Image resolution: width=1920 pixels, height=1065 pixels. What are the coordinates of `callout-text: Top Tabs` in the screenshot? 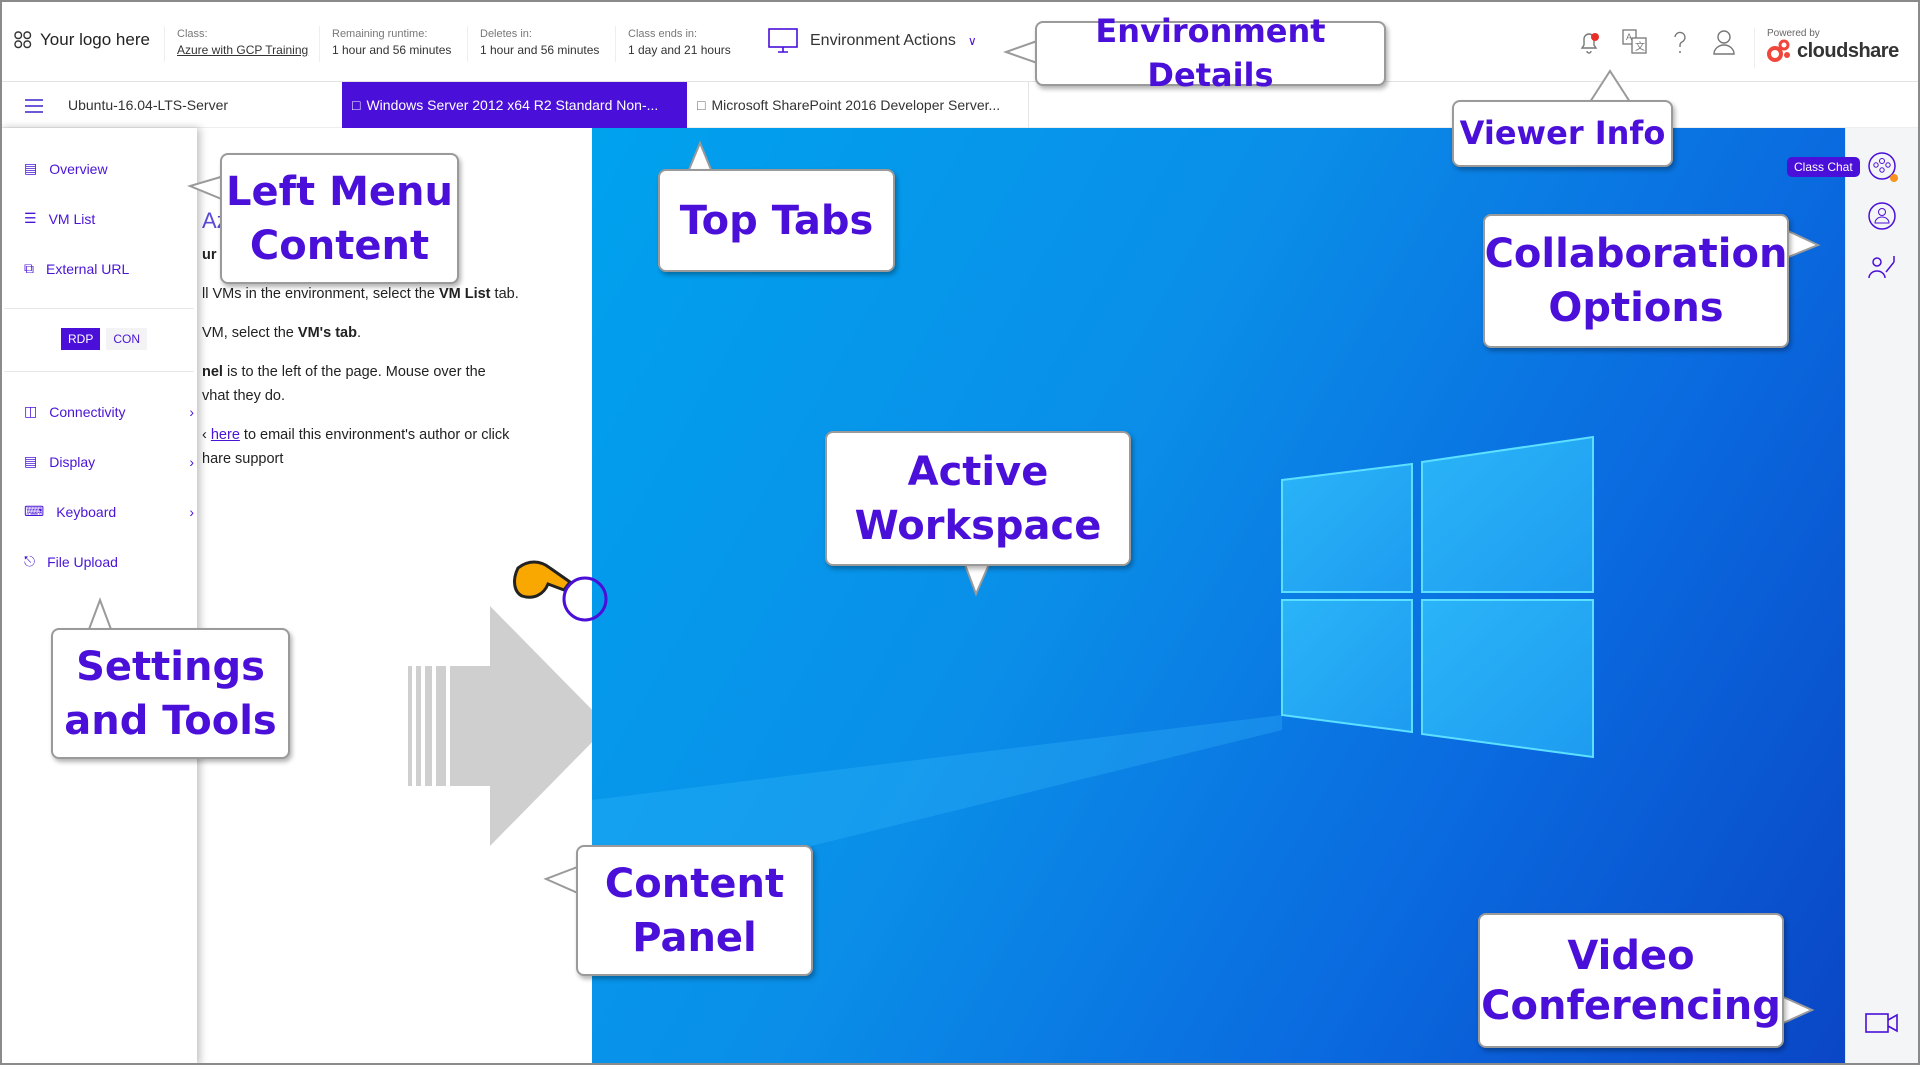 It's located at (776, 220).